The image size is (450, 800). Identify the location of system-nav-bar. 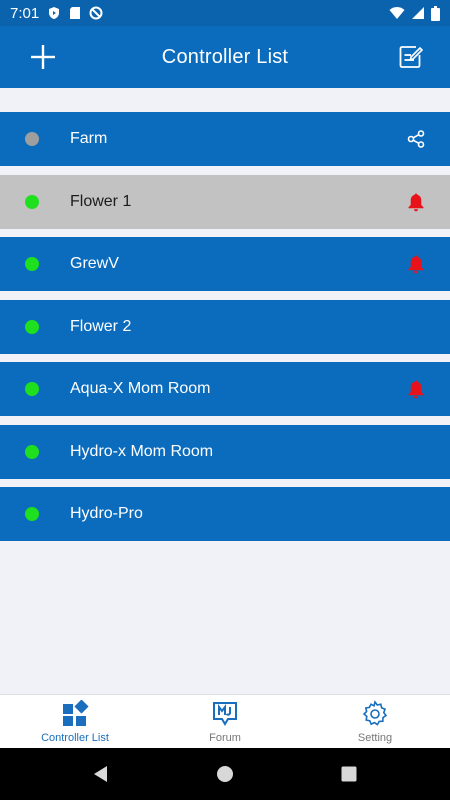
(225, 774).